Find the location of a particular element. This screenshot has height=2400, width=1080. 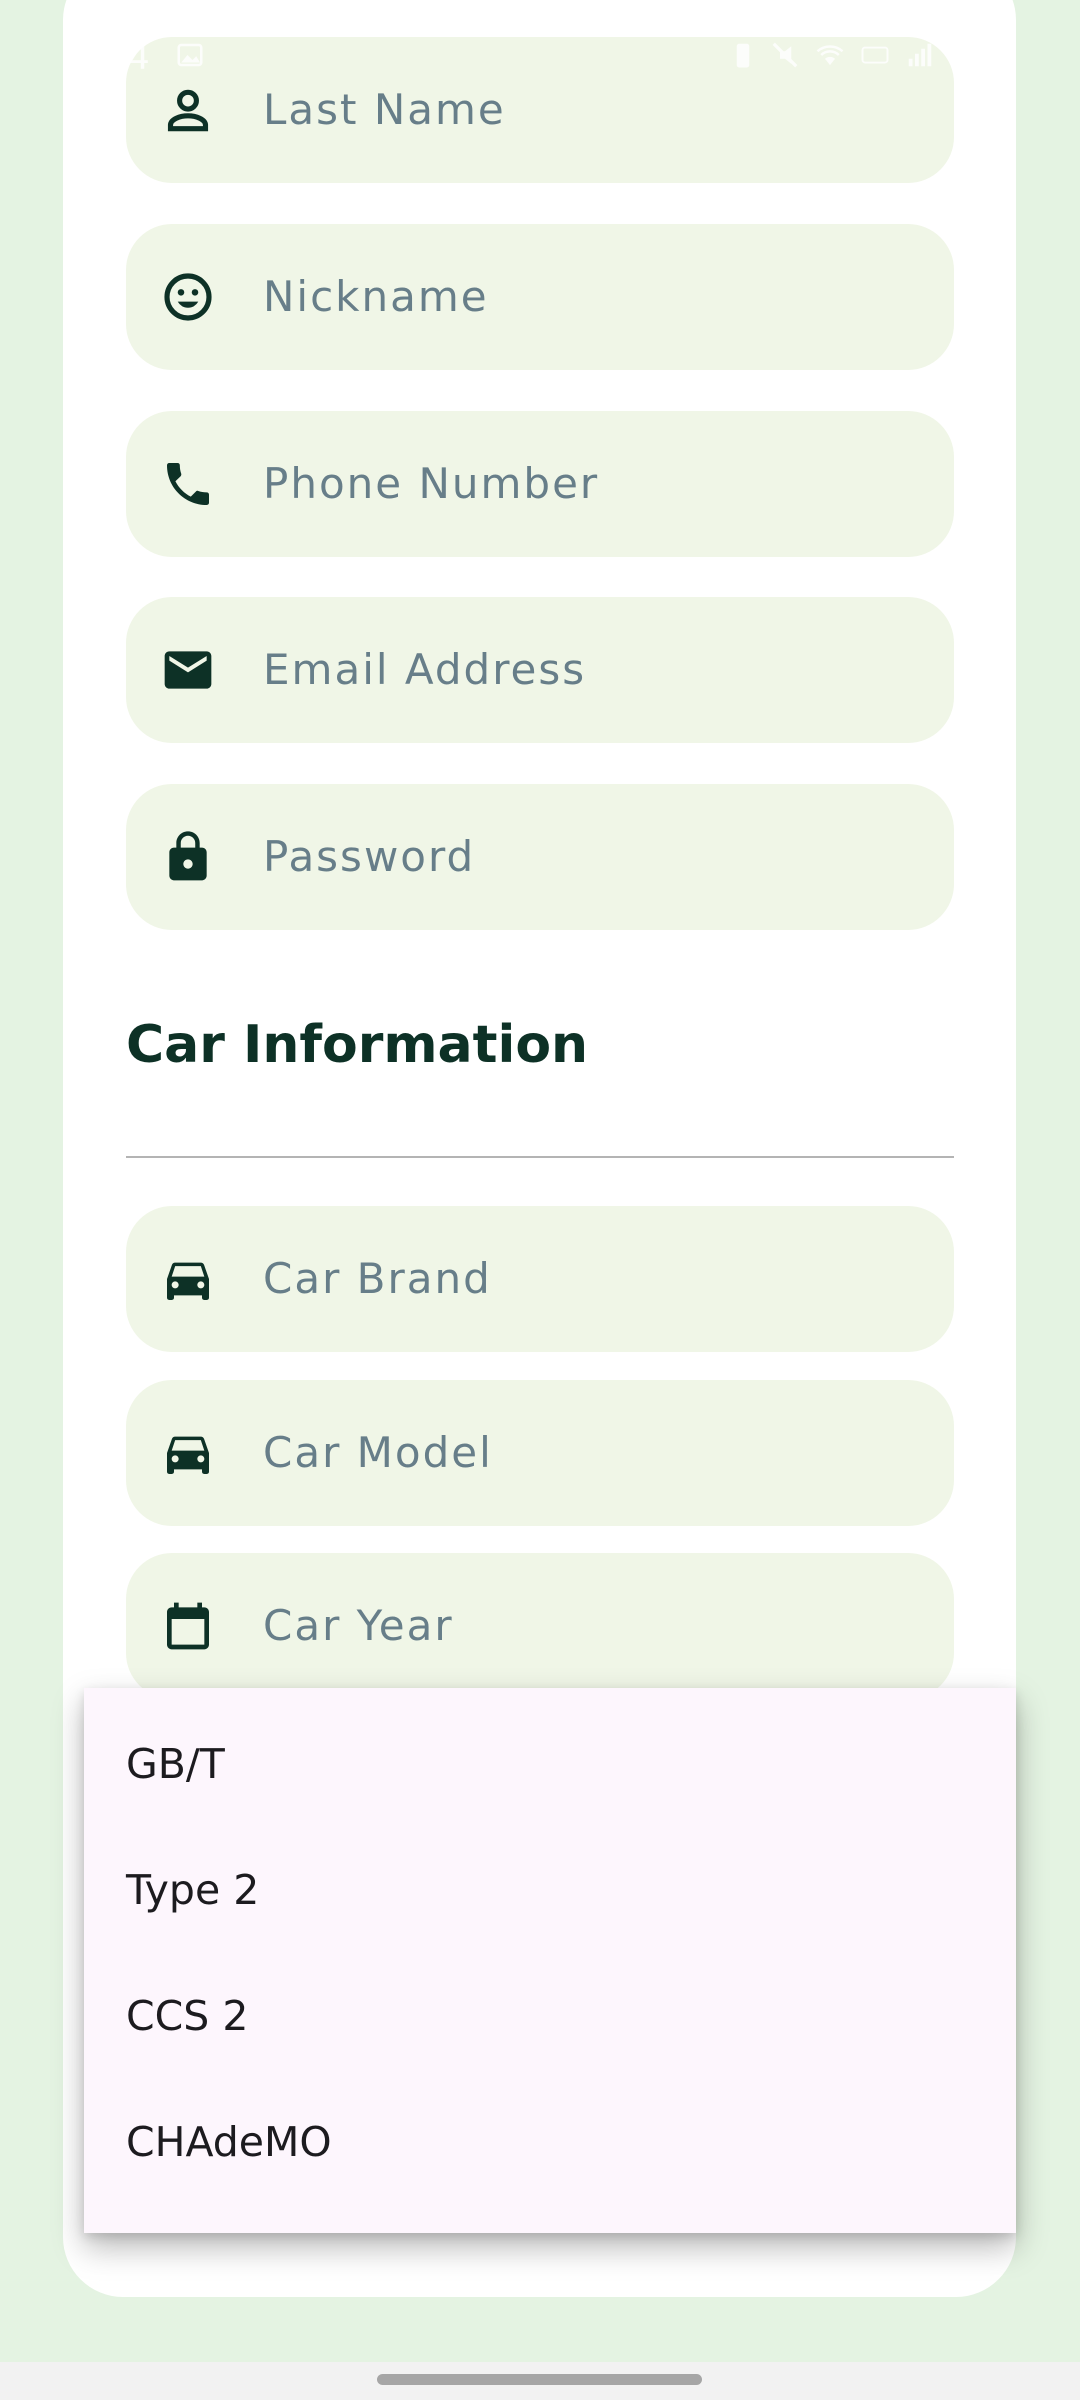

email-address-placeholder: Email Address is located at coordinates (425, 669).